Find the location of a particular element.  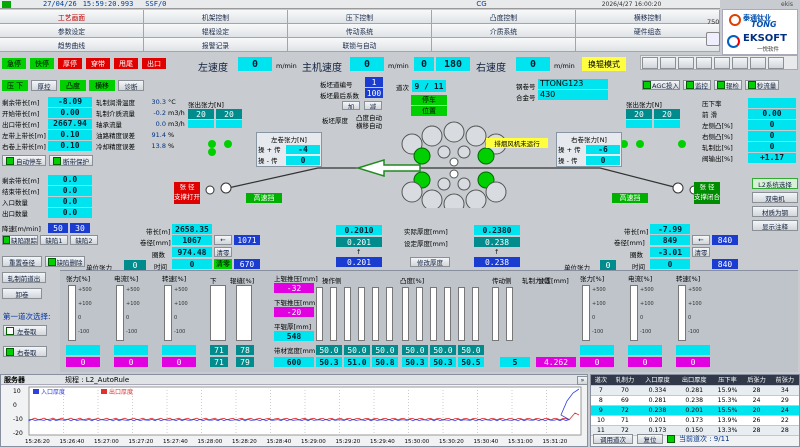

flow-button: 秒流量 is located at coordinates (762, 85).